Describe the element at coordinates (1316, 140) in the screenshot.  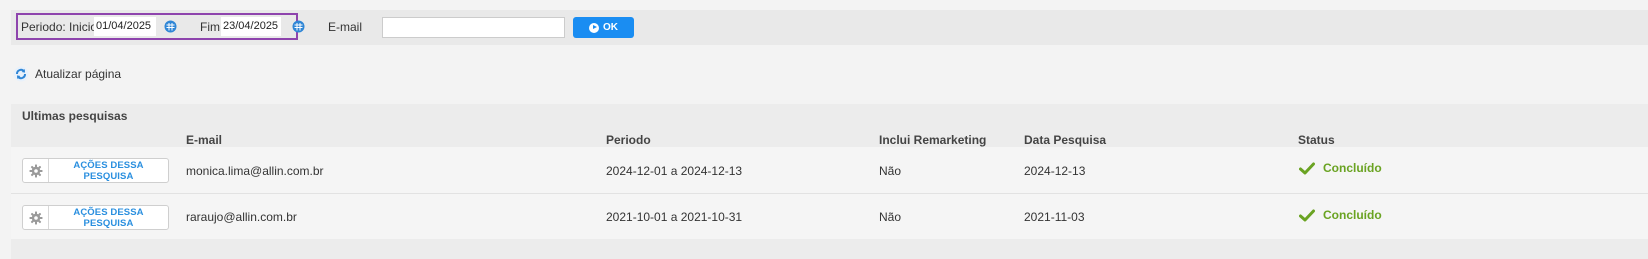
I see `column-header-status: Status` at that location.